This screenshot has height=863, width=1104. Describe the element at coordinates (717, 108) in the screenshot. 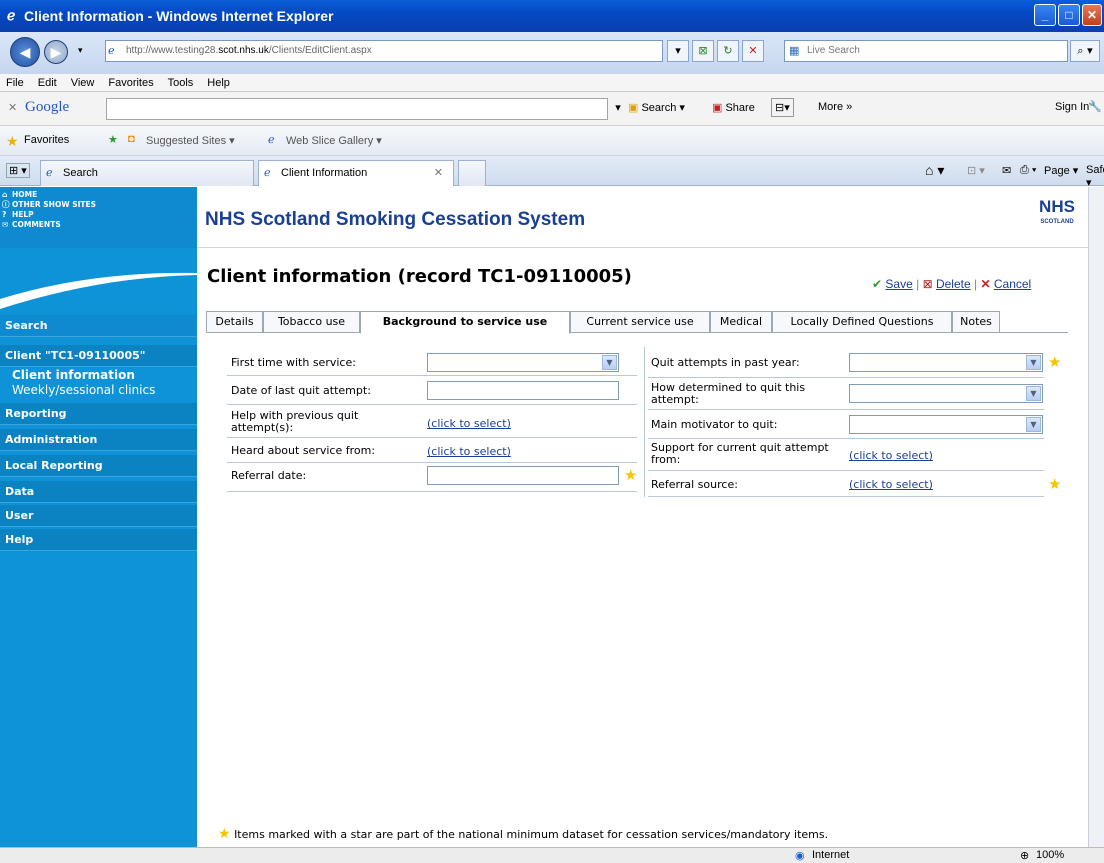

I see `share-icon: ▣` at that location.